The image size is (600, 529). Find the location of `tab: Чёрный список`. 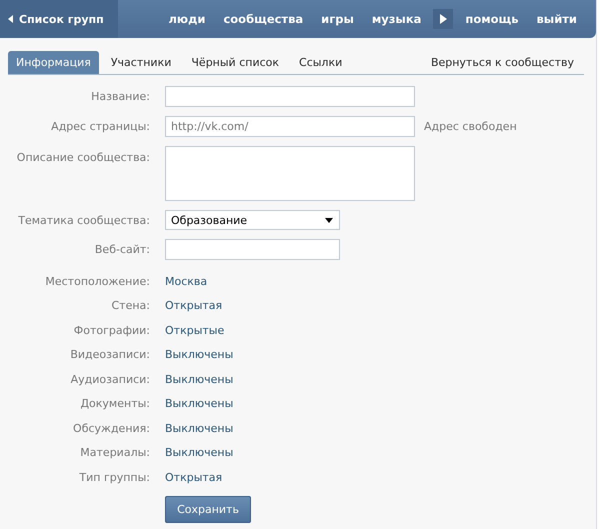

tab: Чёрный список is located at coordinates (235, 62).